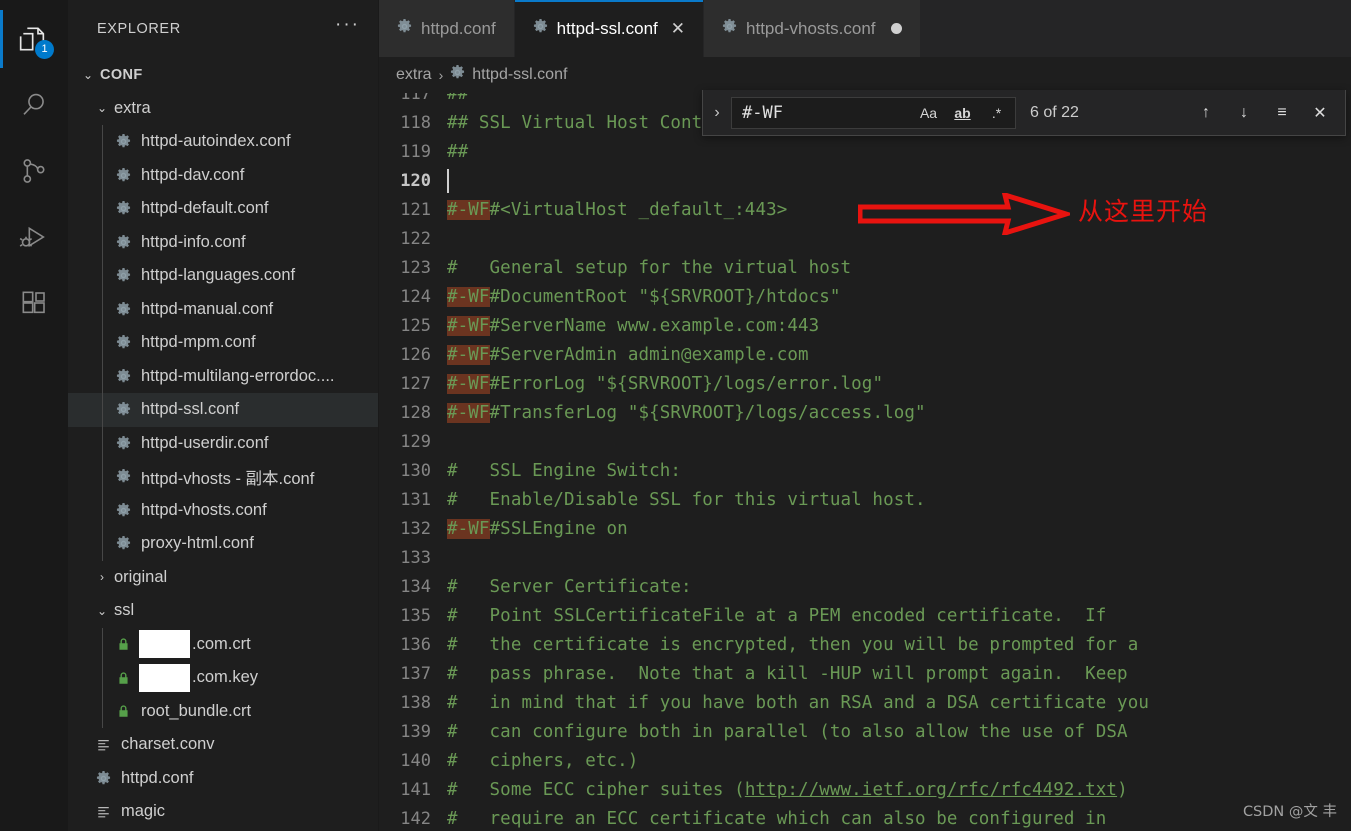 The width and height of the screenshot is (1351, 831). I want to click on next-match-icon: ↓, so click(1244, 113).